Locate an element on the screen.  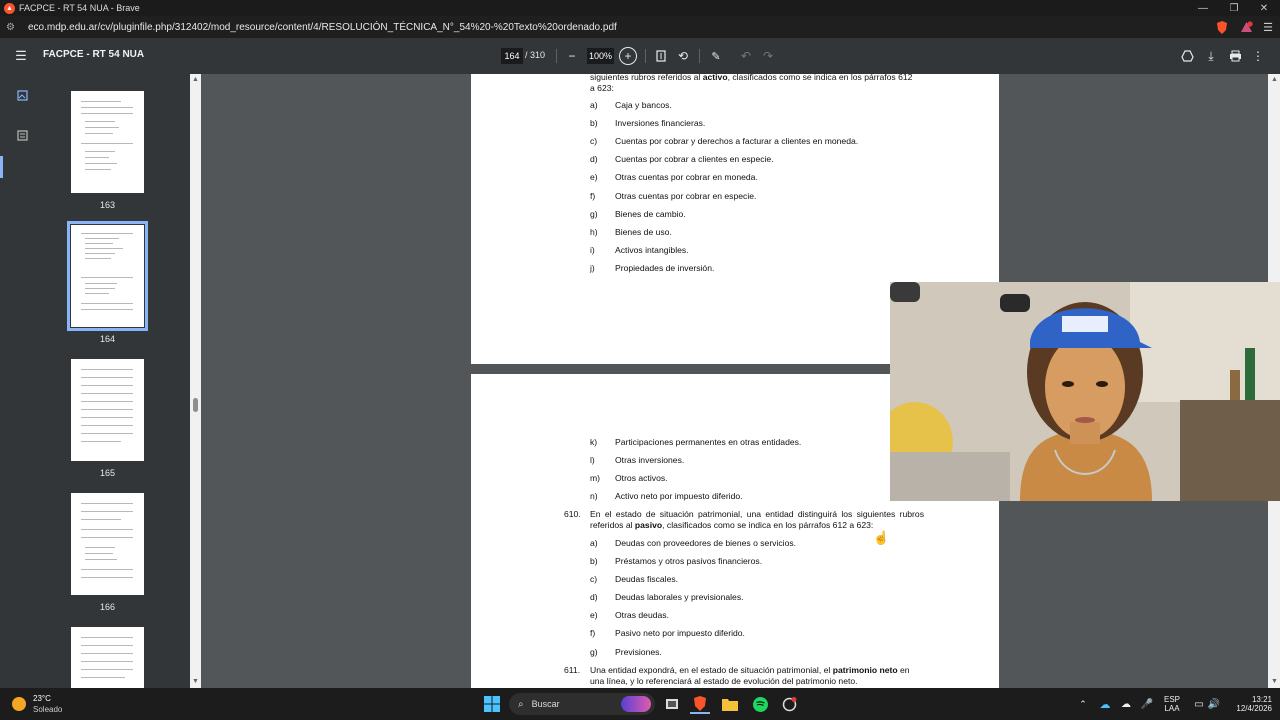
list-item: Otras cuentas por cobrar en moneda. is located at coordinates (686, 177).